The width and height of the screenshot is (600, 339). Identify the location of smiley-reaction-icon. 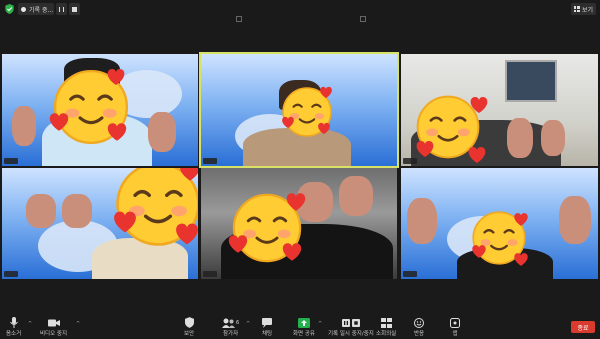
(419, 322).